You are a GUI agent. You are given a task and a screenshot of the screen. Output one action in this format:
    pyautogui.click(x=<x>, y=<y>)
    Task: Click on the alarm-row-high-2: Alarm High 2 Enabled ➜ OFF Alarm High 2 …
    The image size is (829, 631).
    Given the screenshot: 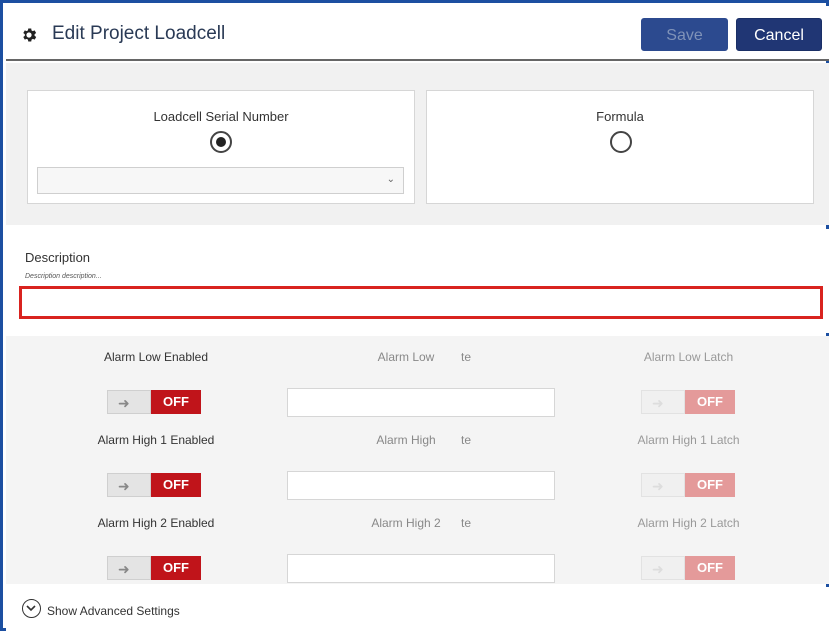 What is the action you would take?
    pyautogui.click(x=417, y=556)
    